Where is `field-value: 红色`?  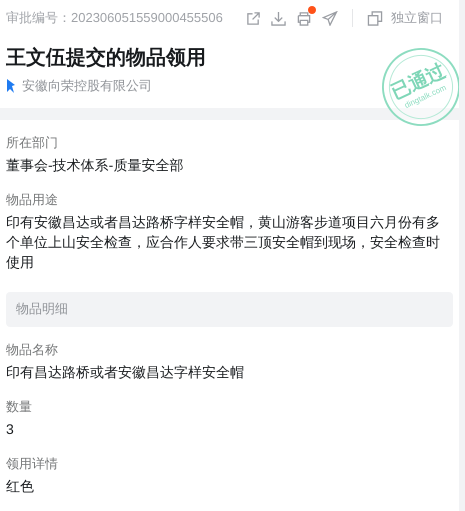 field-value: 红色 is located at coordinates (20, 486).